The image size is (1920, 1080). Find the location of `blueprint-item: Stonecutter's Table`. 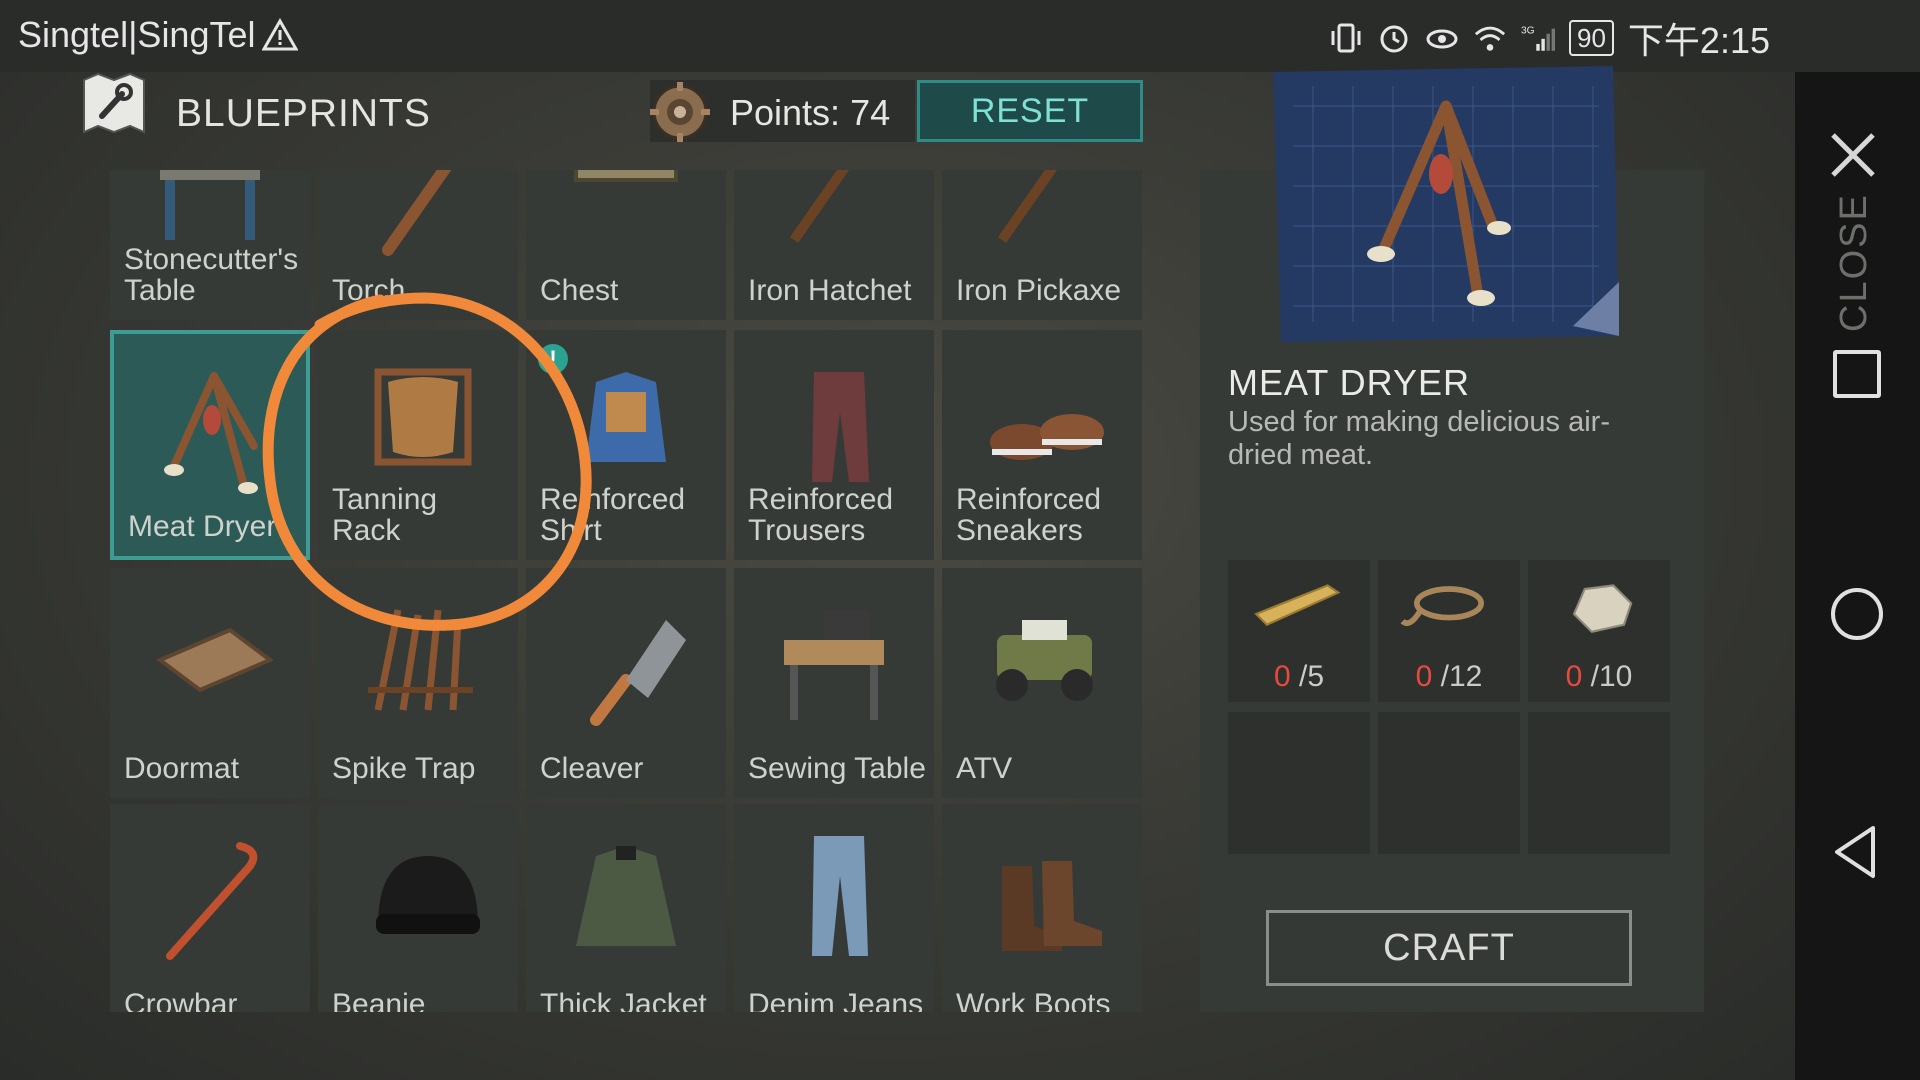

blueprint-item: Stonecutter's Table is located at coordinates (210, 245).